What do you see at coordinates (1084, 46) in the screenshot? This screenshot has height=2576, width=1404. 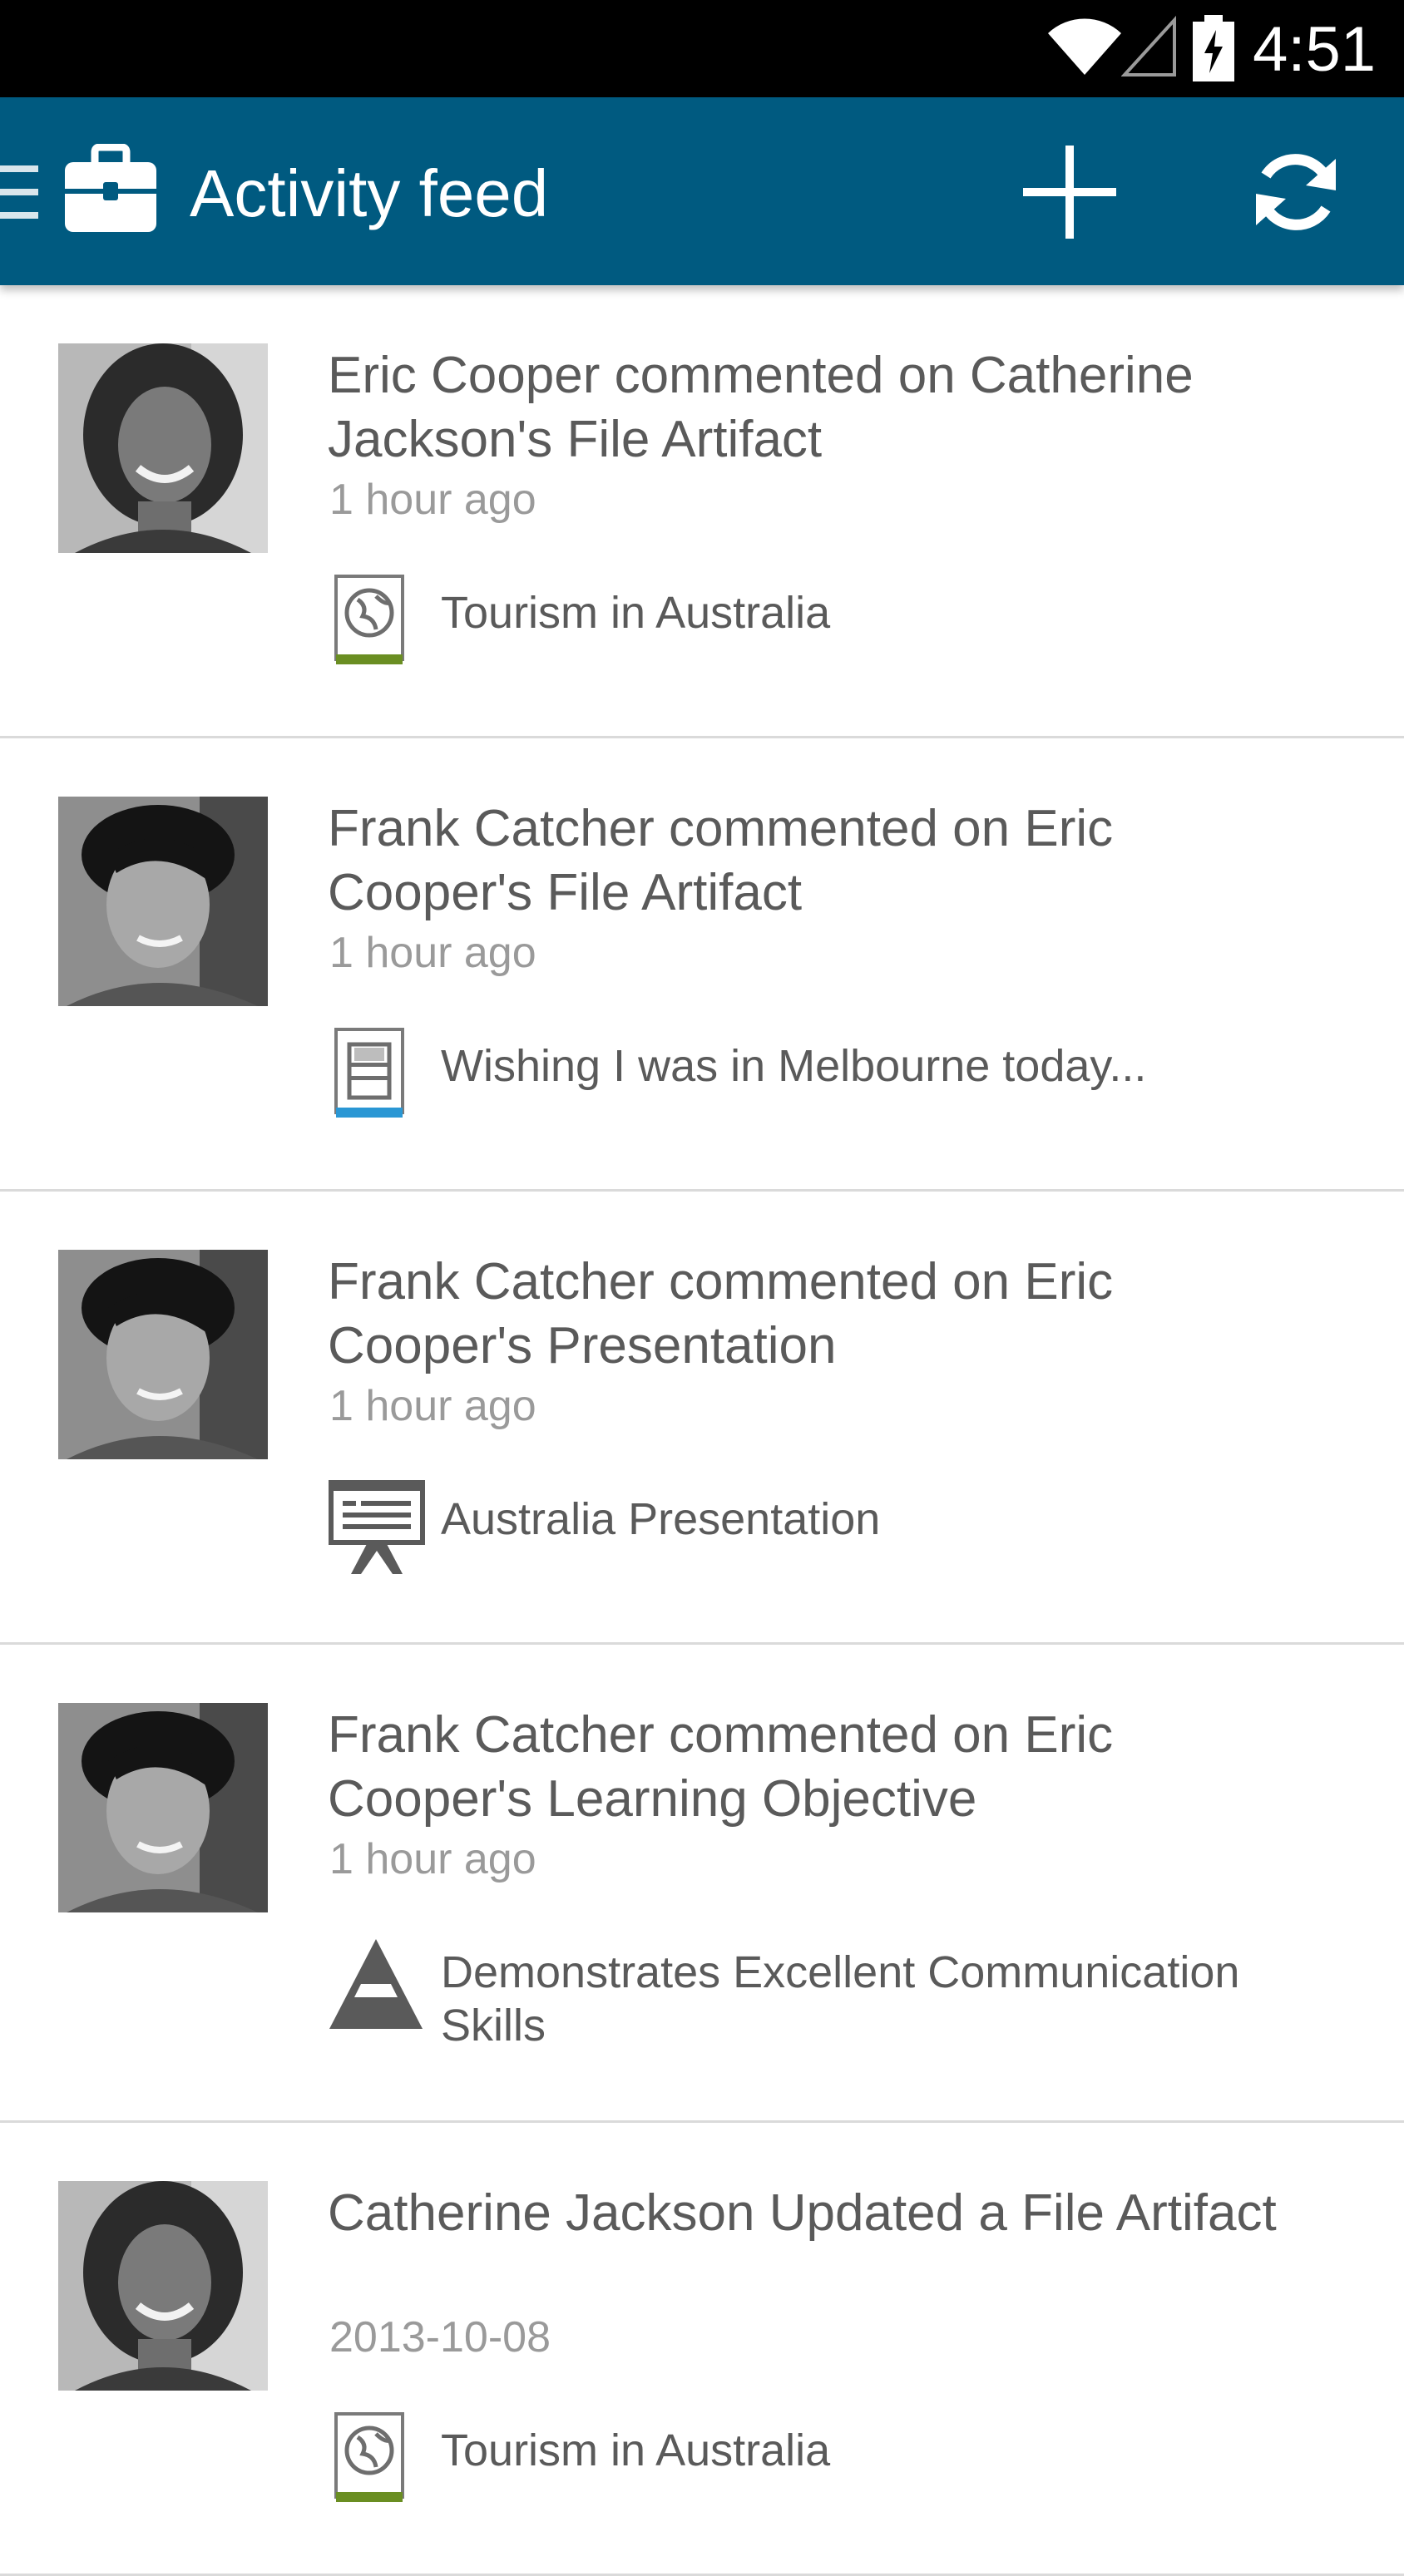 I see `wifi-icon` at bounding box center [1084, 46].